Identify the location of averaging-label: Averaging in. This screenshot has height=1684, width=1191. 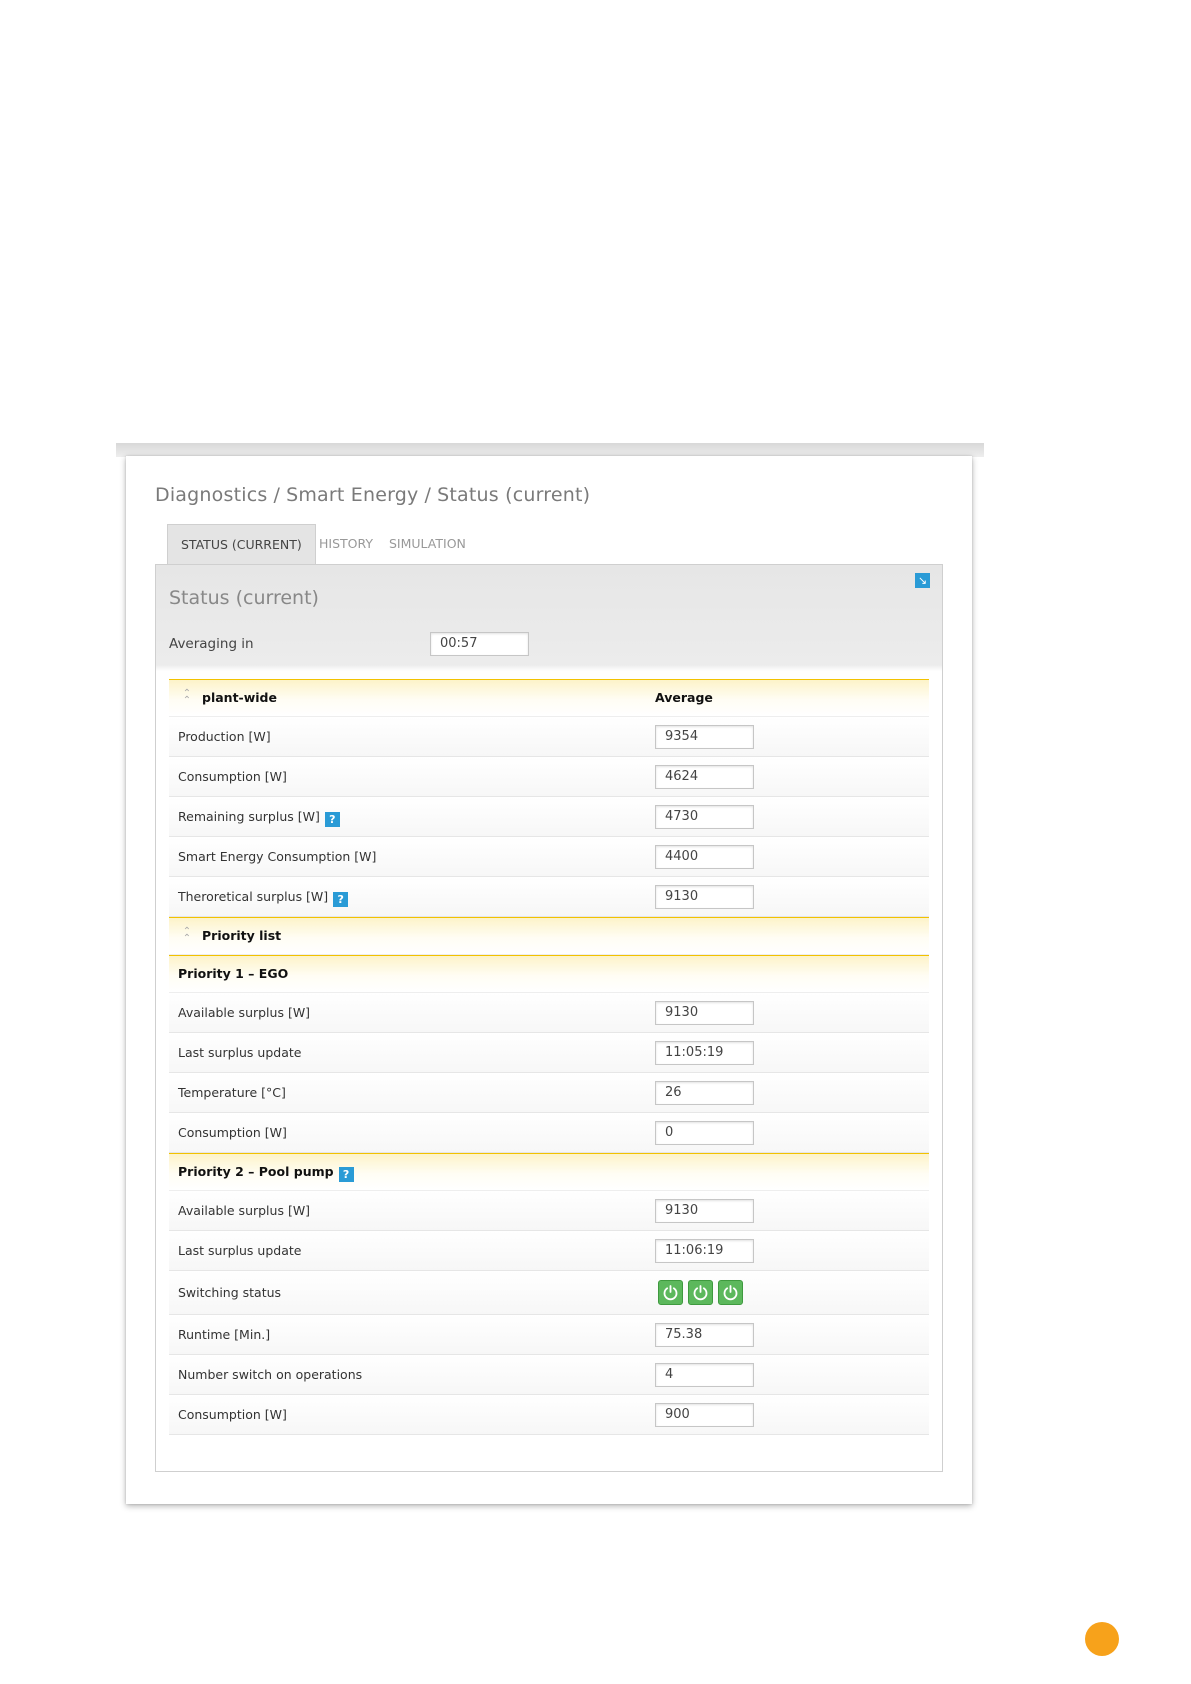
(211, 644).